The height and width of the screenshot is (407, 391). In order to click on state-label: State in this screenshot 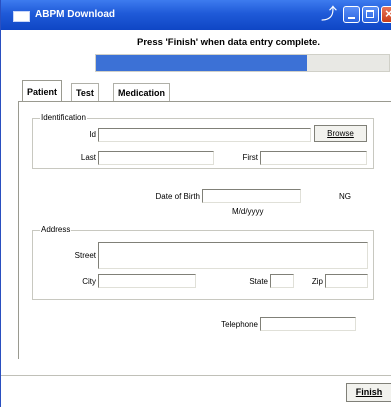, I will do `click(258, 281)`.